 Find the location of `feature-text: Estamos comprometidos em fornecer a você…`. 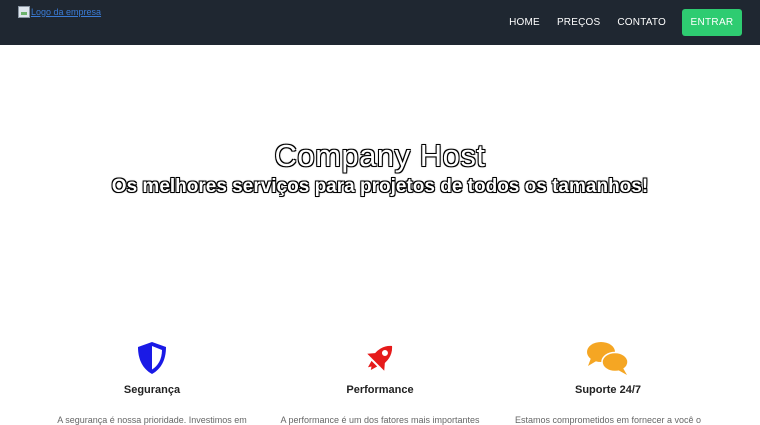

feature-text: Estamos comprometidos em fornecer a você… is located at coordinates (608, 420).